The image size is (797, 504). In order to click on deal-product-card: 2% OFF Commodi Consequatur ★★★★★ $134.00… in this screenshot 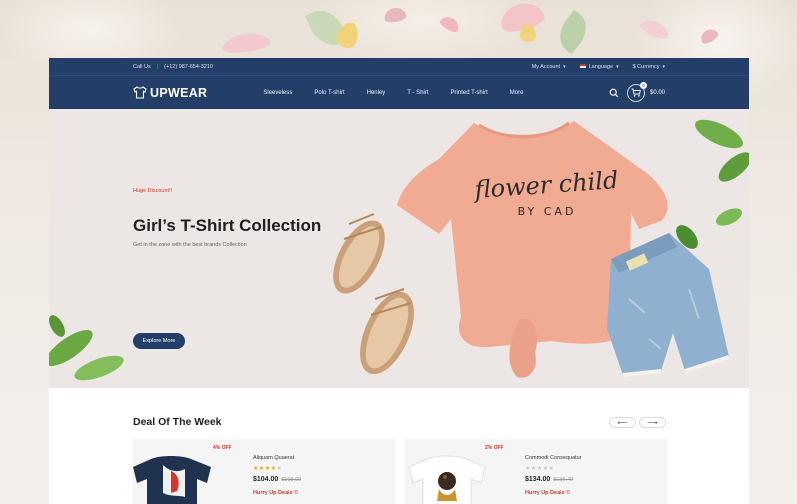, I will do `click(536, 471)`.